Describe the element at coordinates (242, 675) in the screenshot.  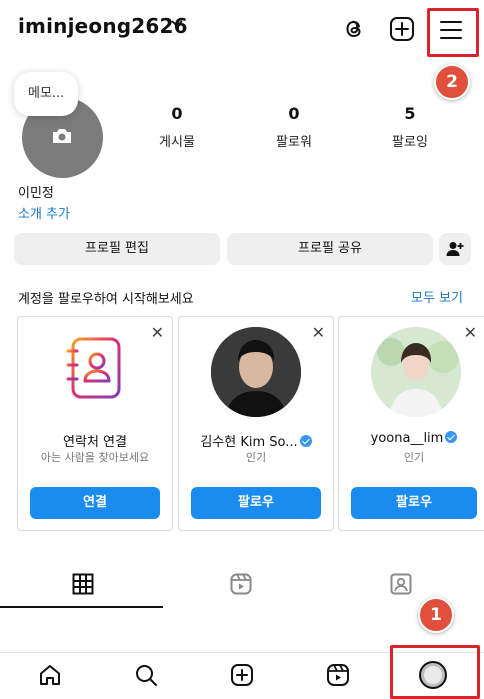
I see `create-post-icon` at that location.